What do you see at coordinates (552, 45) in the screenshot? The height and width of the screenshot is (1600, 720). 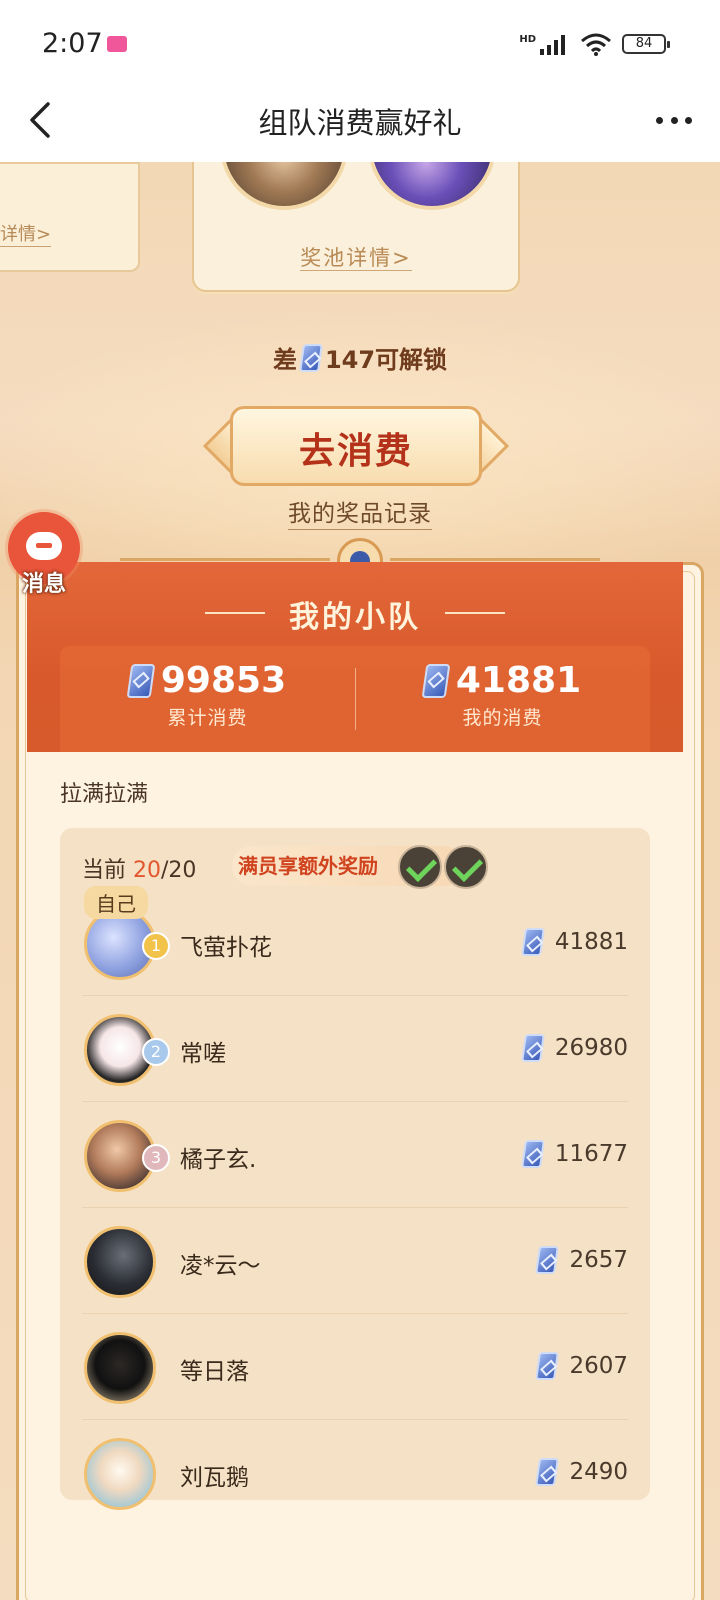 I see `signal-icon` at bounding box center [552, 45].